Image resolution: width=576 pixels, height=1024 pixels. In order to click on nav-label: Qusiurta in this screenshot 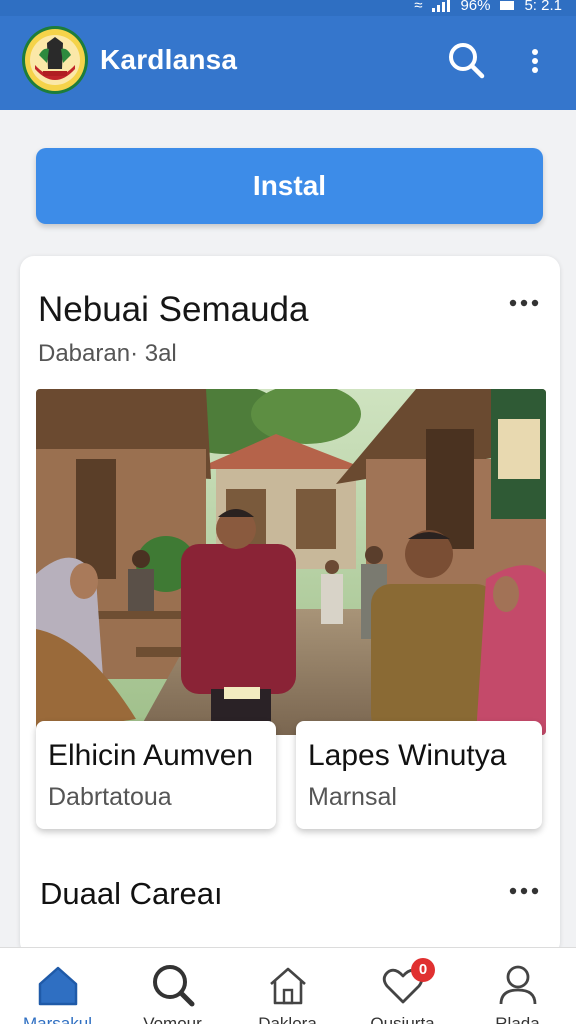, I will do `click(402, 1019)`.